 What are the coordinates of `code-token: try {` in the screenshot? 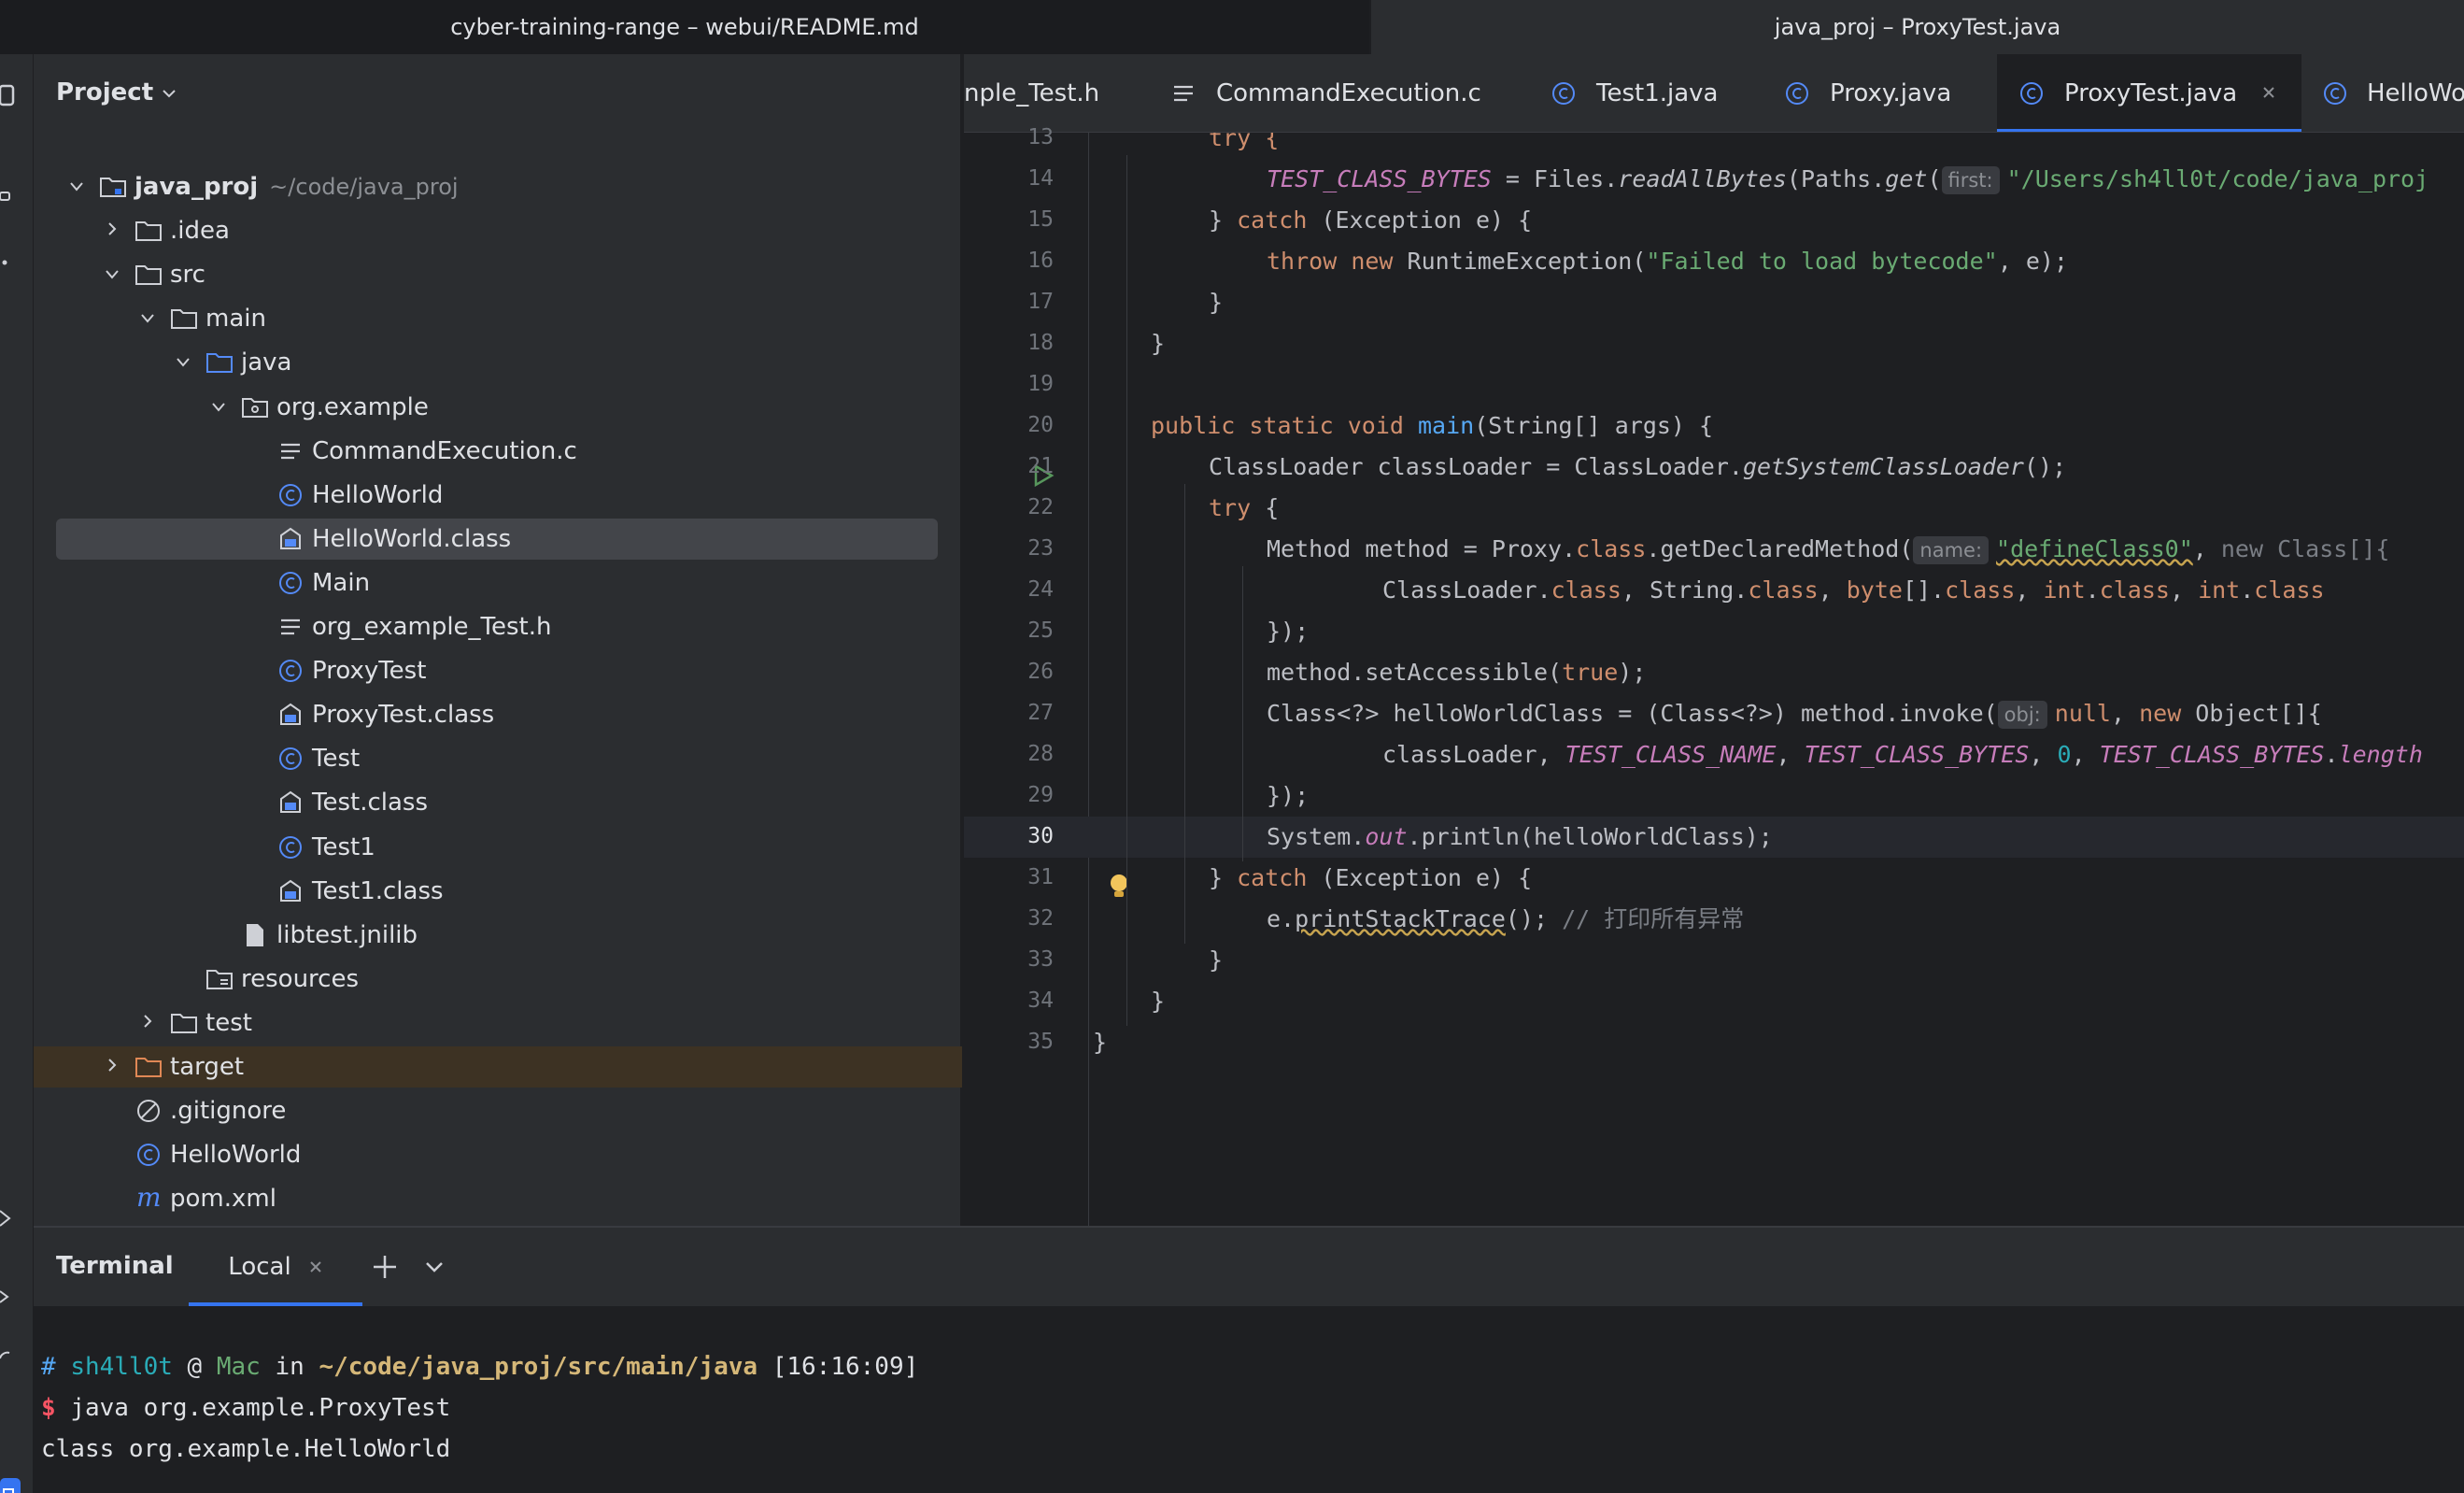 It's located at (1244, 142).